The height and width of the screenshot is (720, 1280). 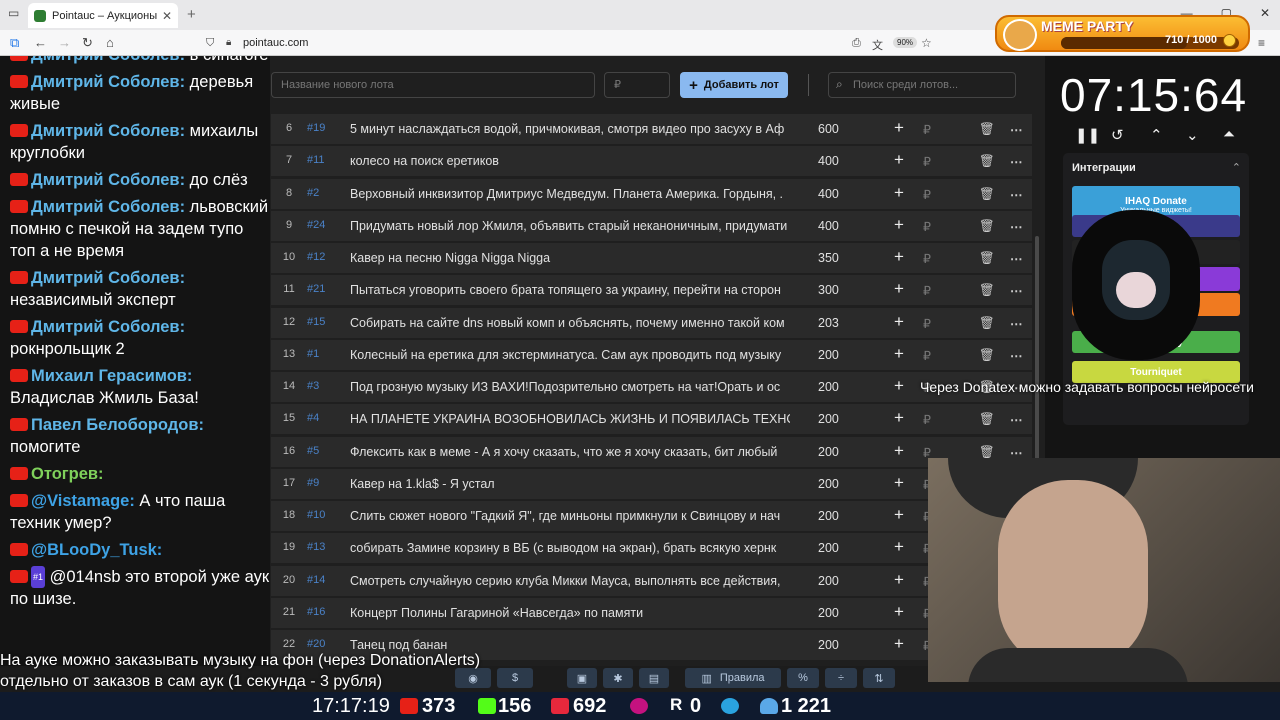 What do you see at coordinates (803, 678) in the screenshot?
I see `percent-button: %` at bounding box center [803, 678].